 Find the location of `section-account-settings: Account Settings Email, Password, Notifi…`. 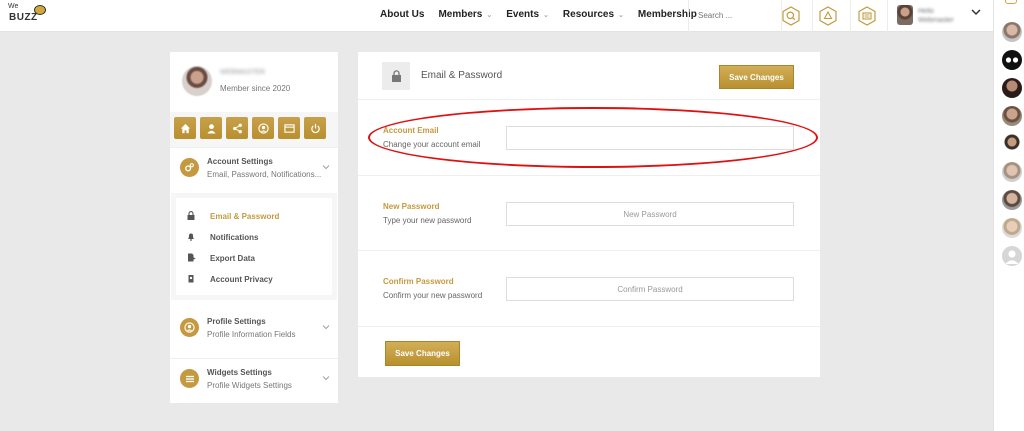

section-account-settings: Account Settings Email, Password, Notifi… is located at coordinates (254, 169).